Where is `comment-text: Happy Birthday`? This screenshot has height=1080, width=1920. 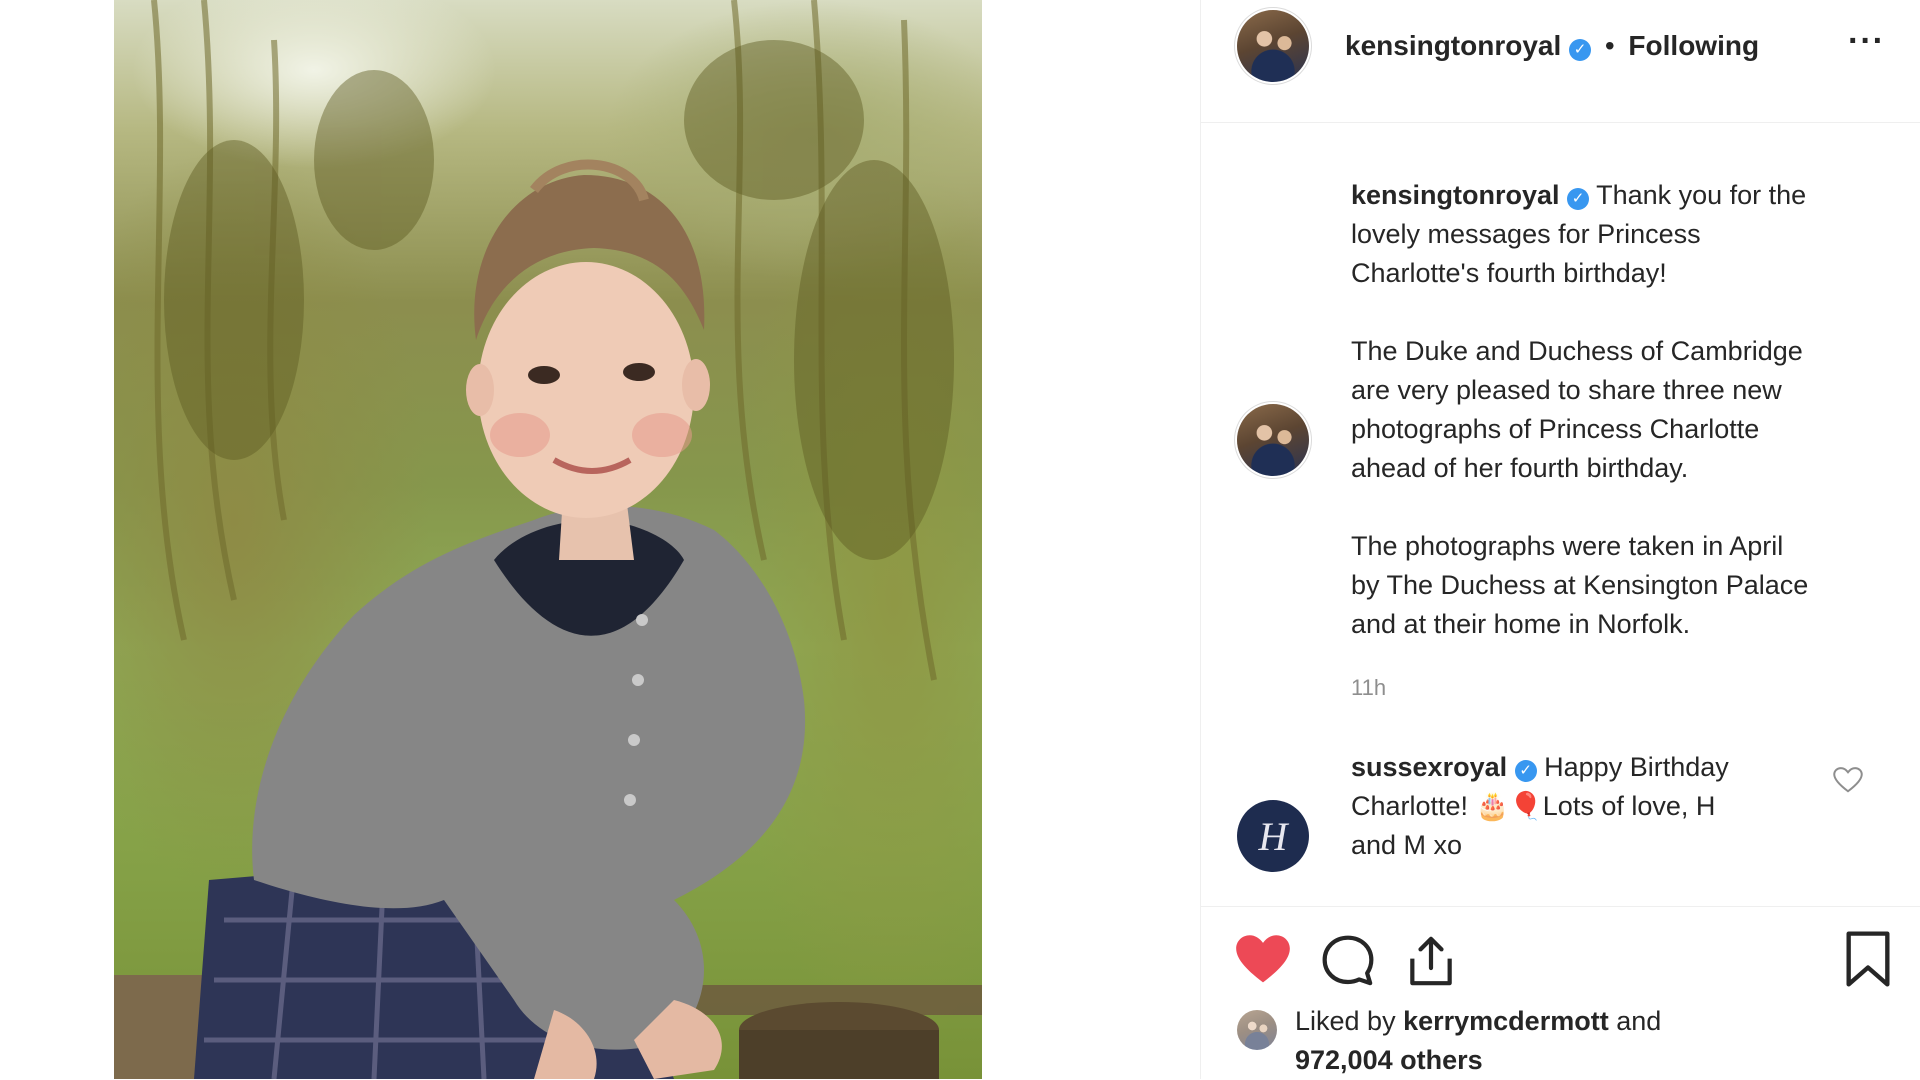 comment-text: Happy Birthday is located at coordinates (1636, 767).